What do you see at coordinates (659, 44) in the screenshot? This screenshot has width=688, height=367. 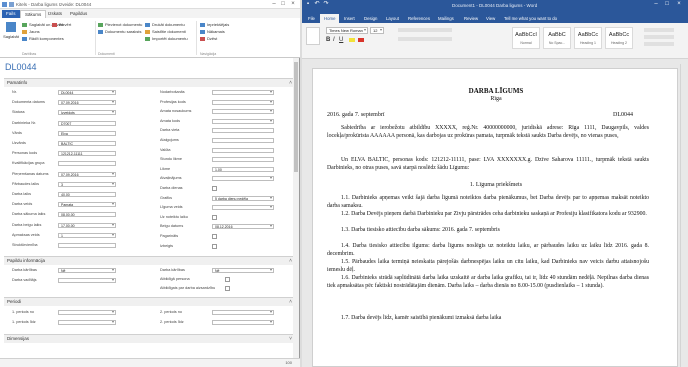 I see `select-button` at bounding box center [659, 44].